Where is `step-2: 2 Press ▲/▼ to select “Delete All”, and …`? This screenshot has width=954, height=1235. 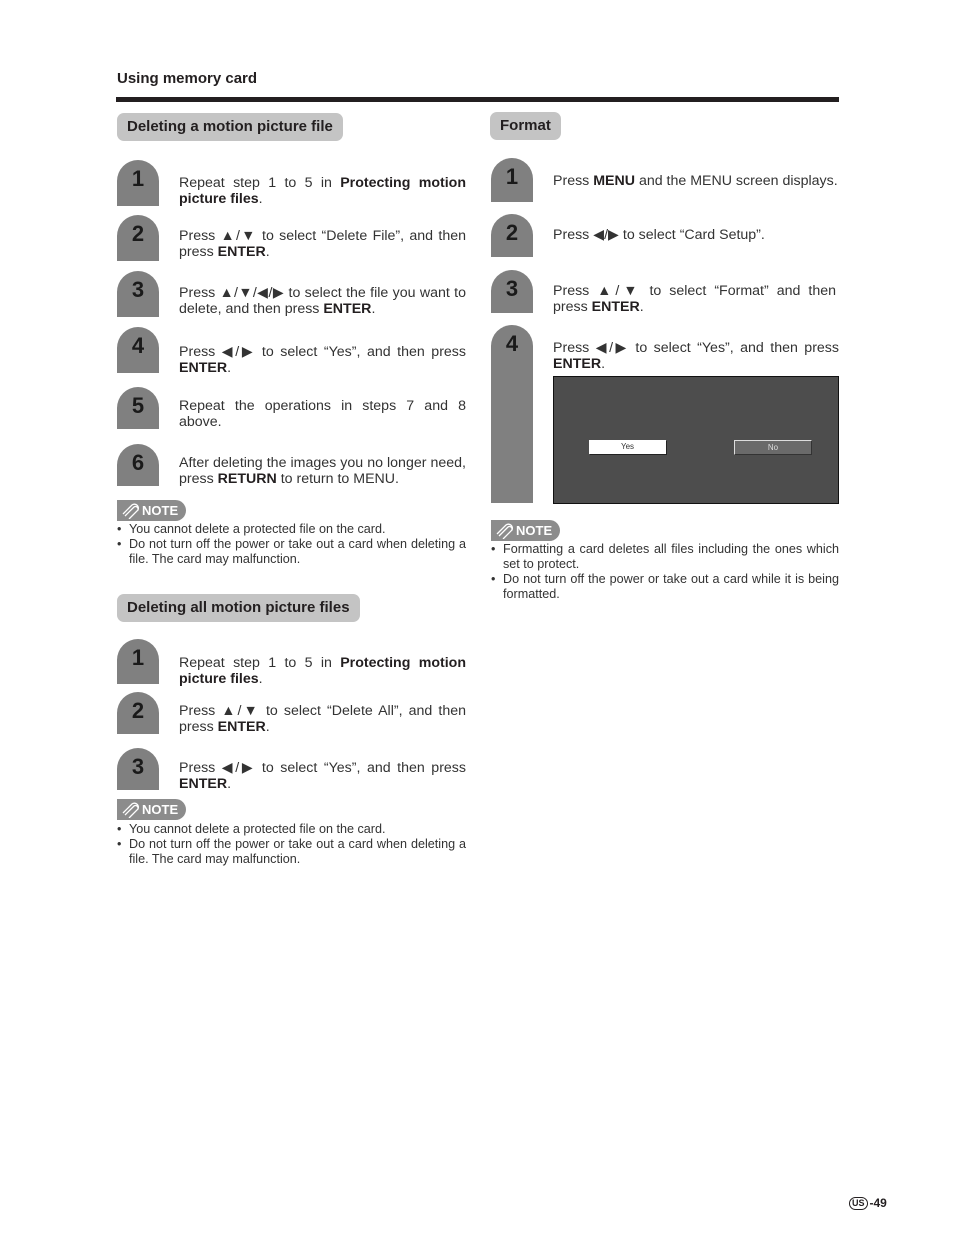 step-2: 2 Press ▲/▼ to select “Delete All”, and … is located at coordinates (292, 713).